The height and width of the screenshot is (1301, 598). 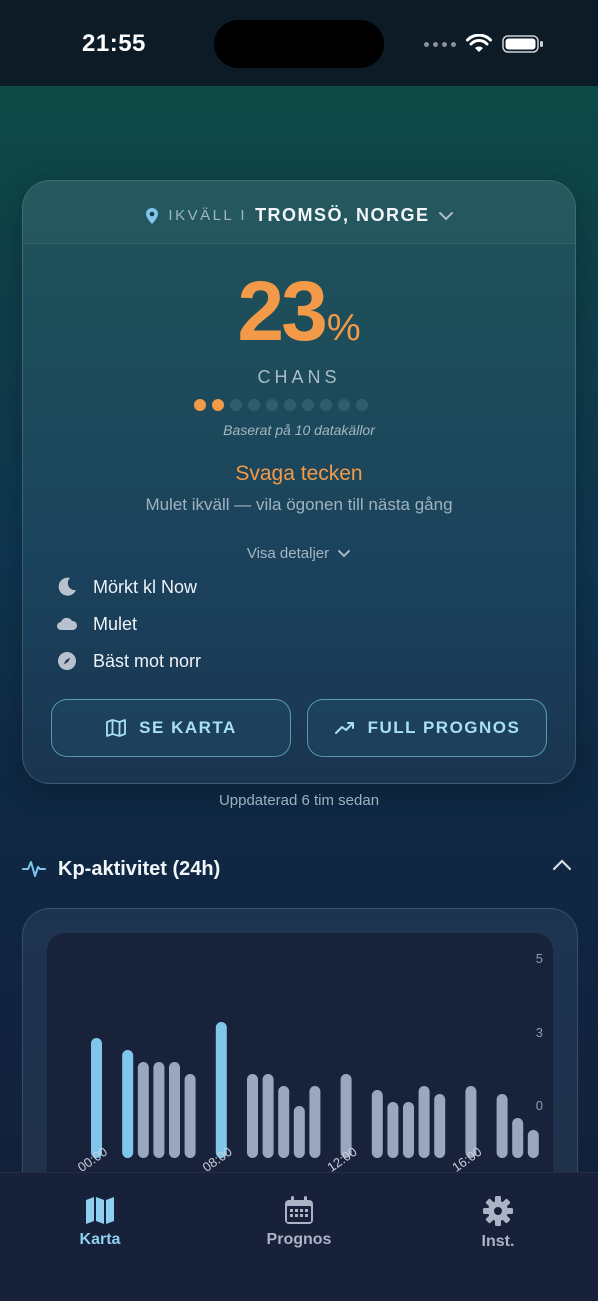 What do you see at coordinates (34, 869) in the screenshot?
I see `activity-pulse-icon` at bounding box center [34, 869].